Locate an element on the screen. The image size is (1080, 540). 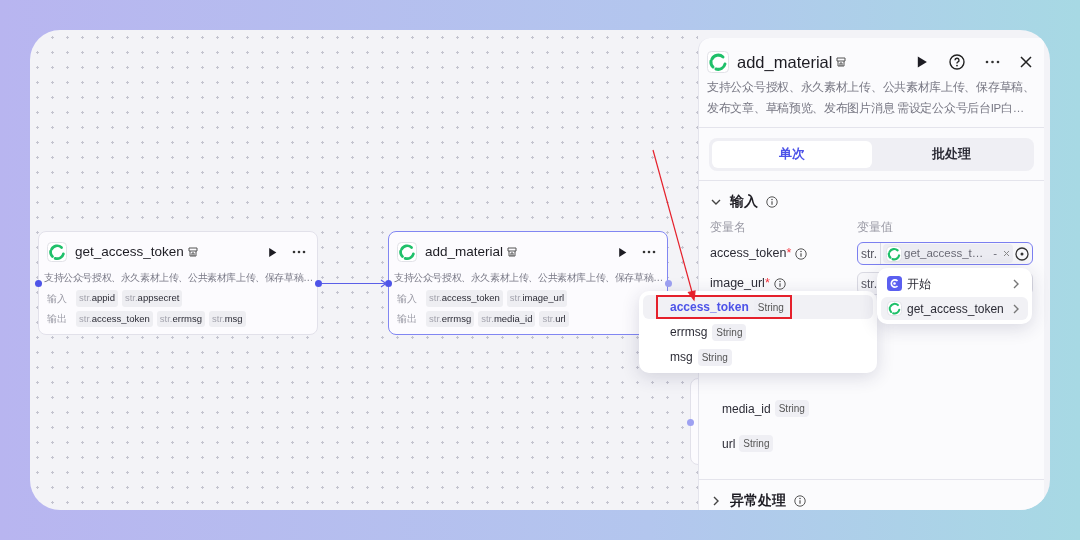
connector-arrow is located at coordinates (354, 283).